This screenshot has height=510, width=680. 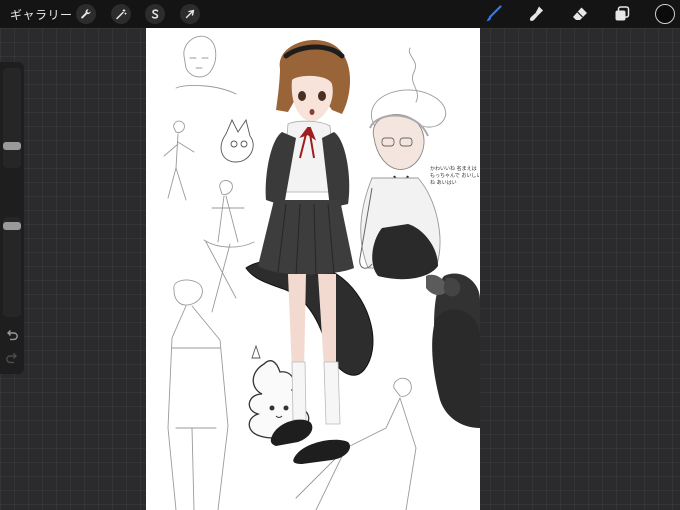 I want to click on left-sidebar, so click(x=12, y=218).